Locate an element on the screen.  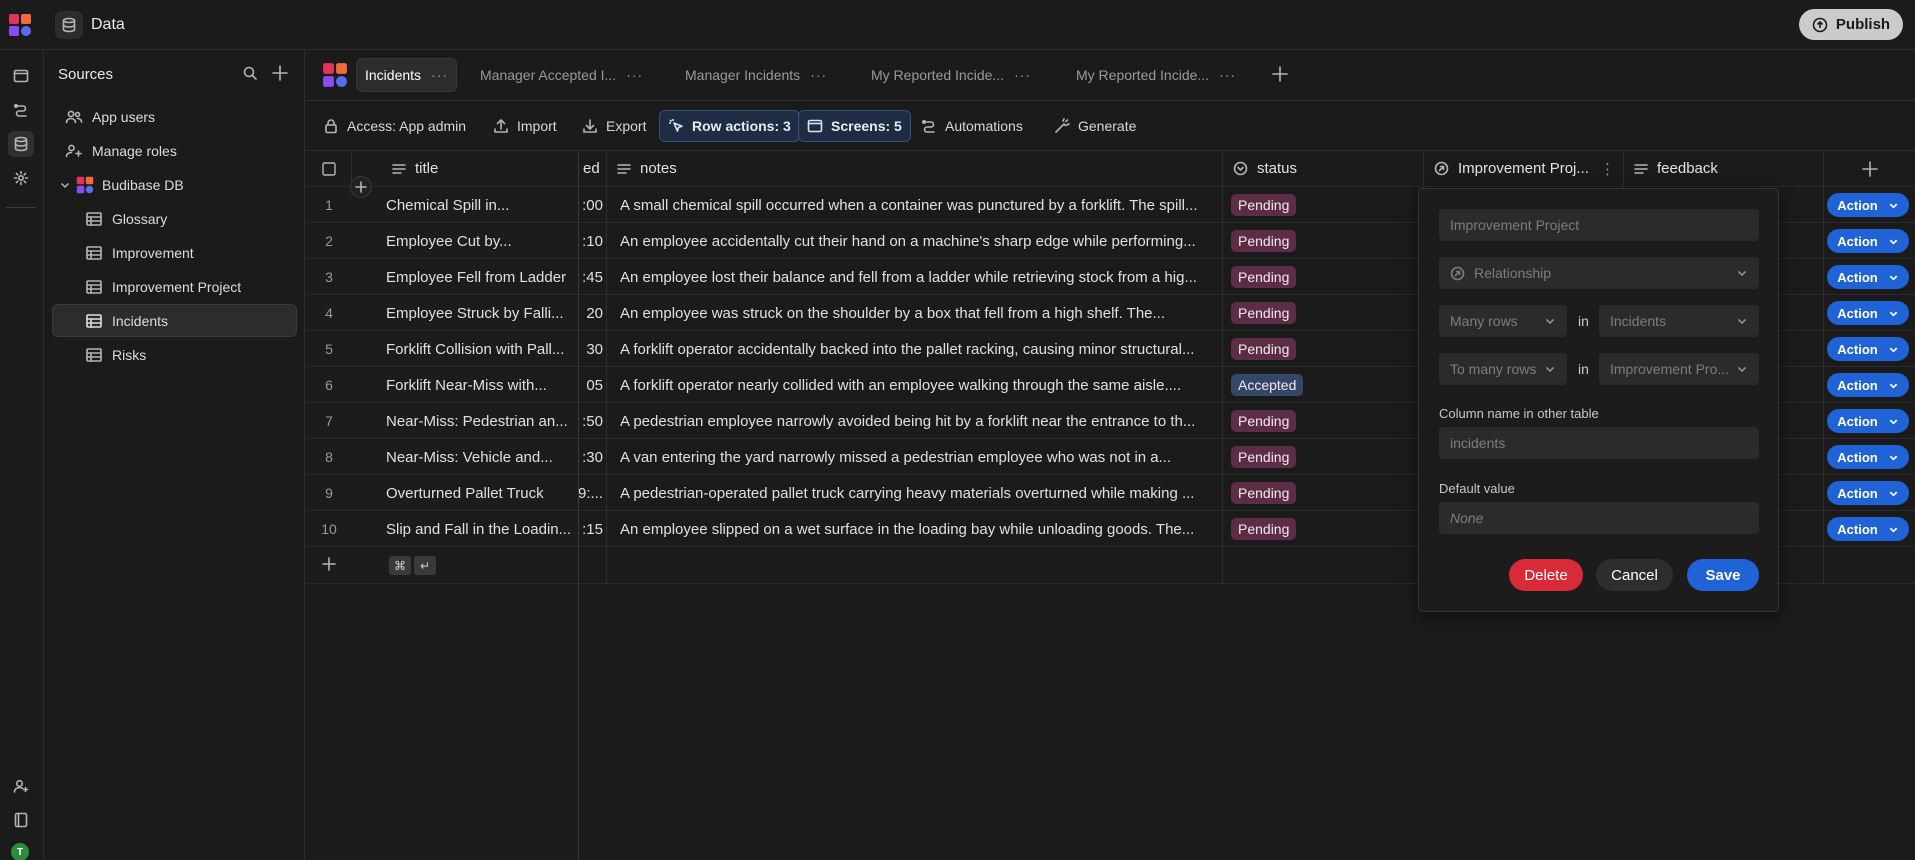
tab-my-reported-2: My Reported Incide... ··· is located at coordinates (1156, 75).